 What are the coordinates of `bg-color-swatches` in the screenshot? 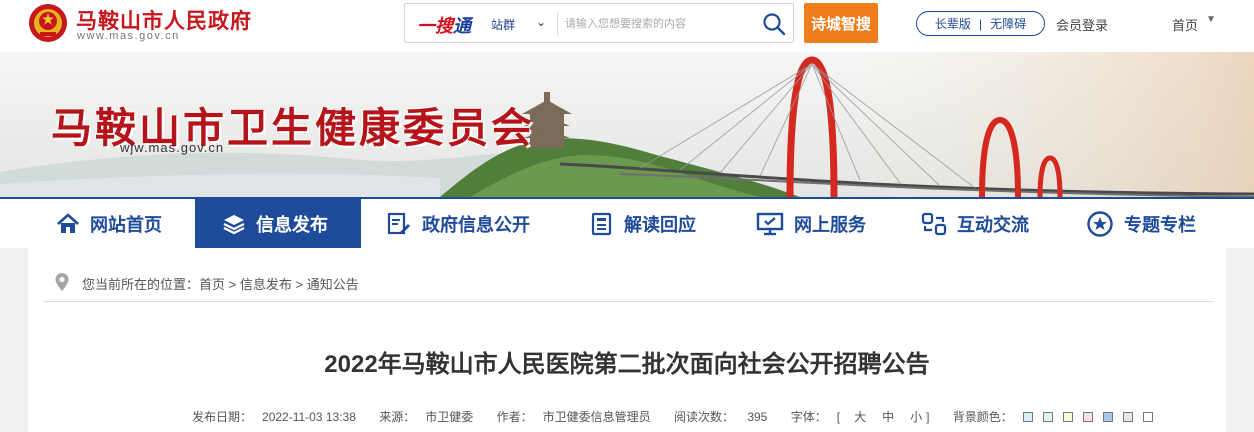 It's located at (1092, 417).